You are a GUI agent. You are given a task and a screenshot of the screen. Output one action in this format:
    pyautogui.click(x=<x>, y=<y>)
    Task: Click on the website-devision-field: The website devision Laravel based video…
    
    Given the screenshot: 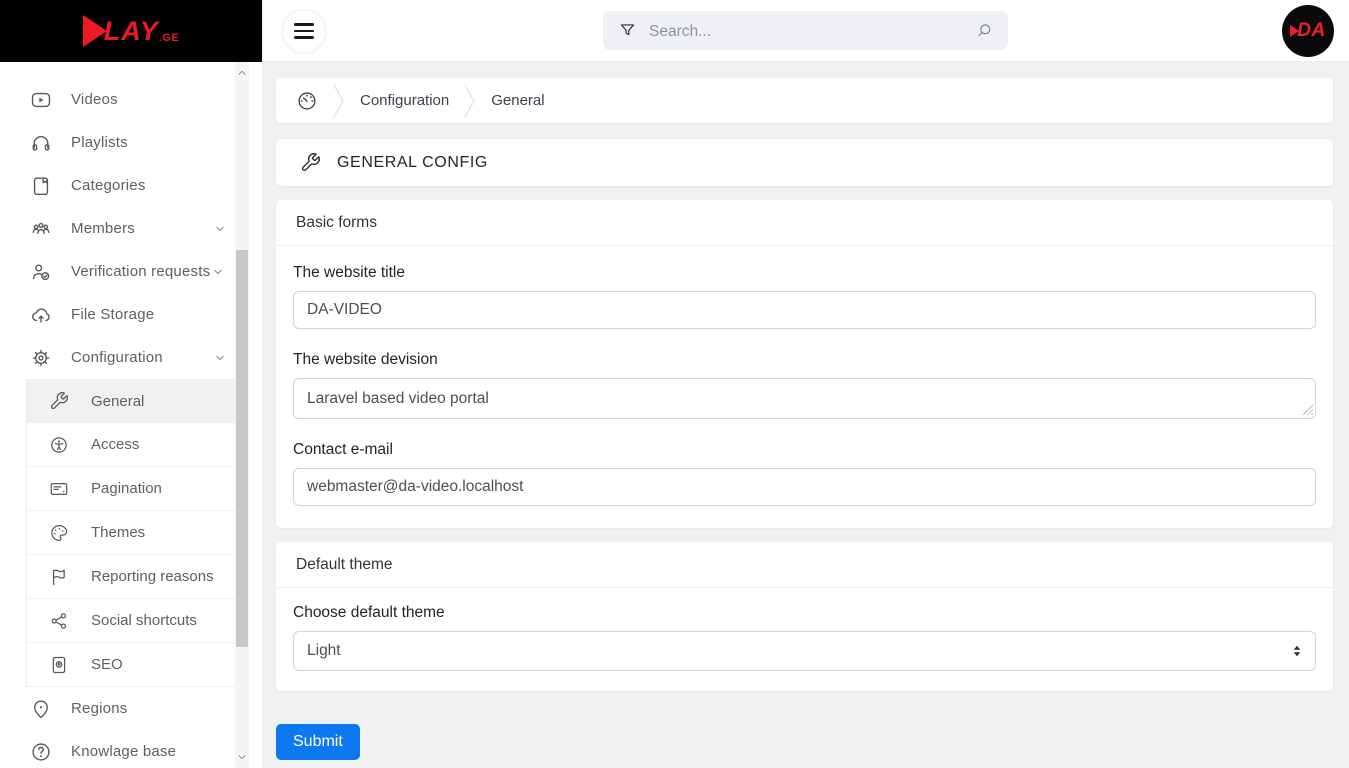 What is the action you would take?
    pyautogui.click(x=804, y=385)
    